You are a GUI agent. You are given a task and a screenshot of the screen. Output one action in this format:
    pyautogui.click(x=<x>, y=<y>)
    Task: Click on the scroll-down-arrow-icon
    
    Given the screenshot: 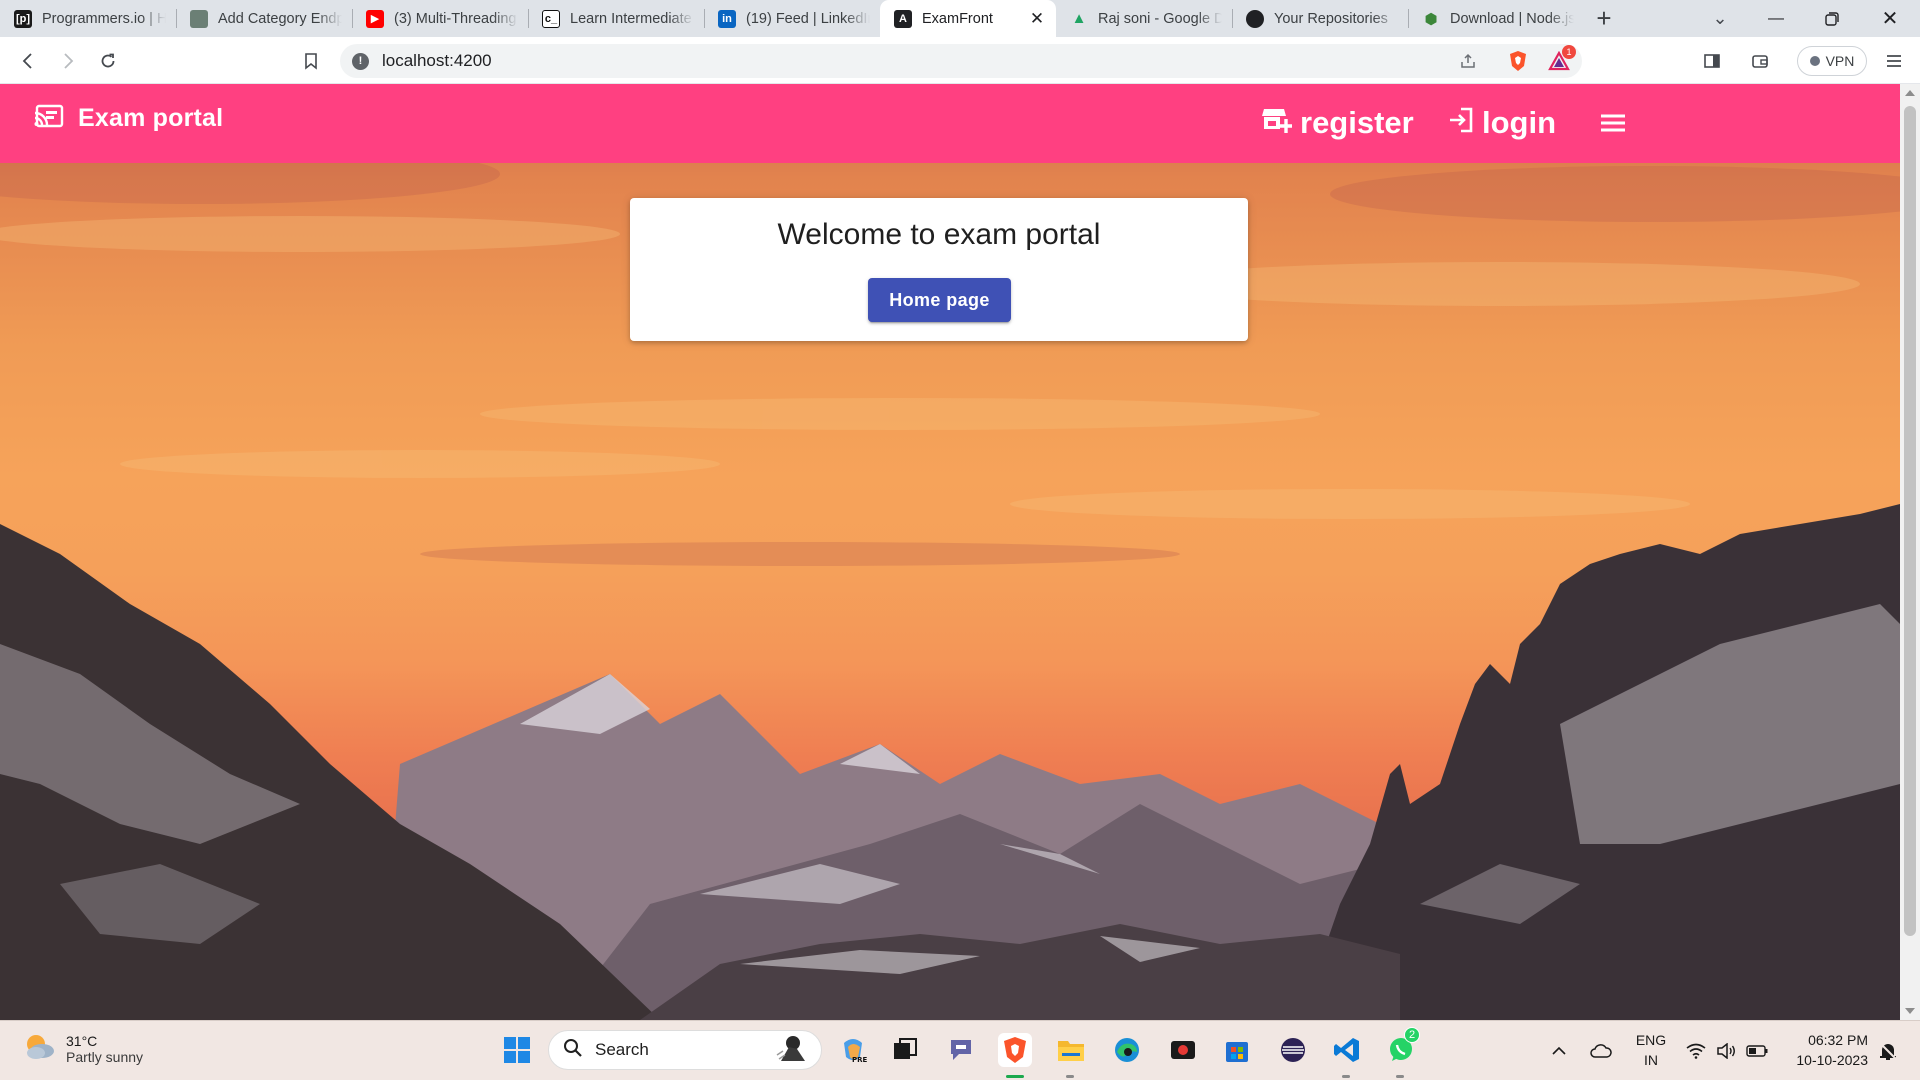 What is the action you would take?
    pyautogui.click(x=1910, y=1011)
    